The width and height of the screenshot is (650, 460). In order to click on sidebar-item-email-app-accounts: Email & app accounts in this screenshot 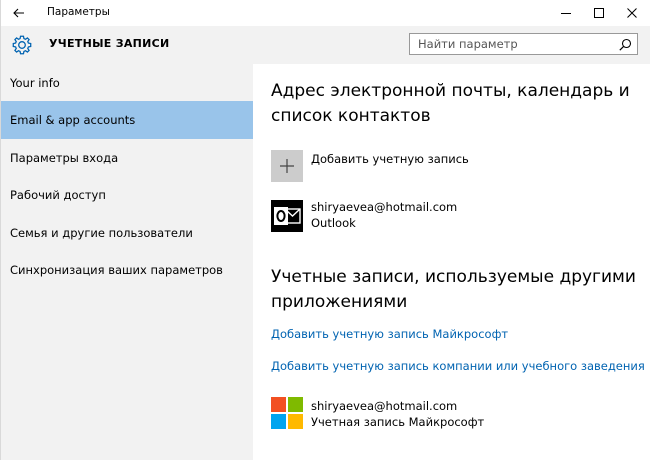, I will do `click(127, 120)`.